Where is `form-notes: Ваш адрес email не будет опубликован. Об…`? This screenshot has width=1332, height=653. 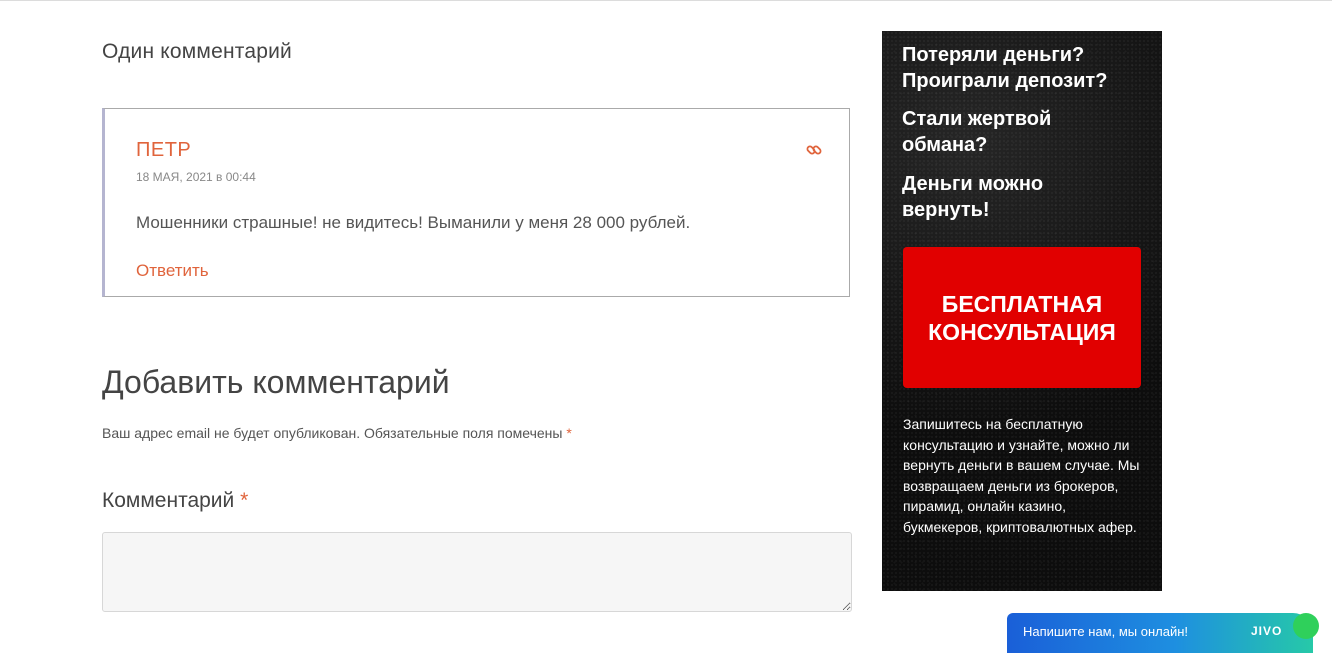
form-notes: Ваш адрес email не будет опубликован. Об… is located at coordinates (337, 433).